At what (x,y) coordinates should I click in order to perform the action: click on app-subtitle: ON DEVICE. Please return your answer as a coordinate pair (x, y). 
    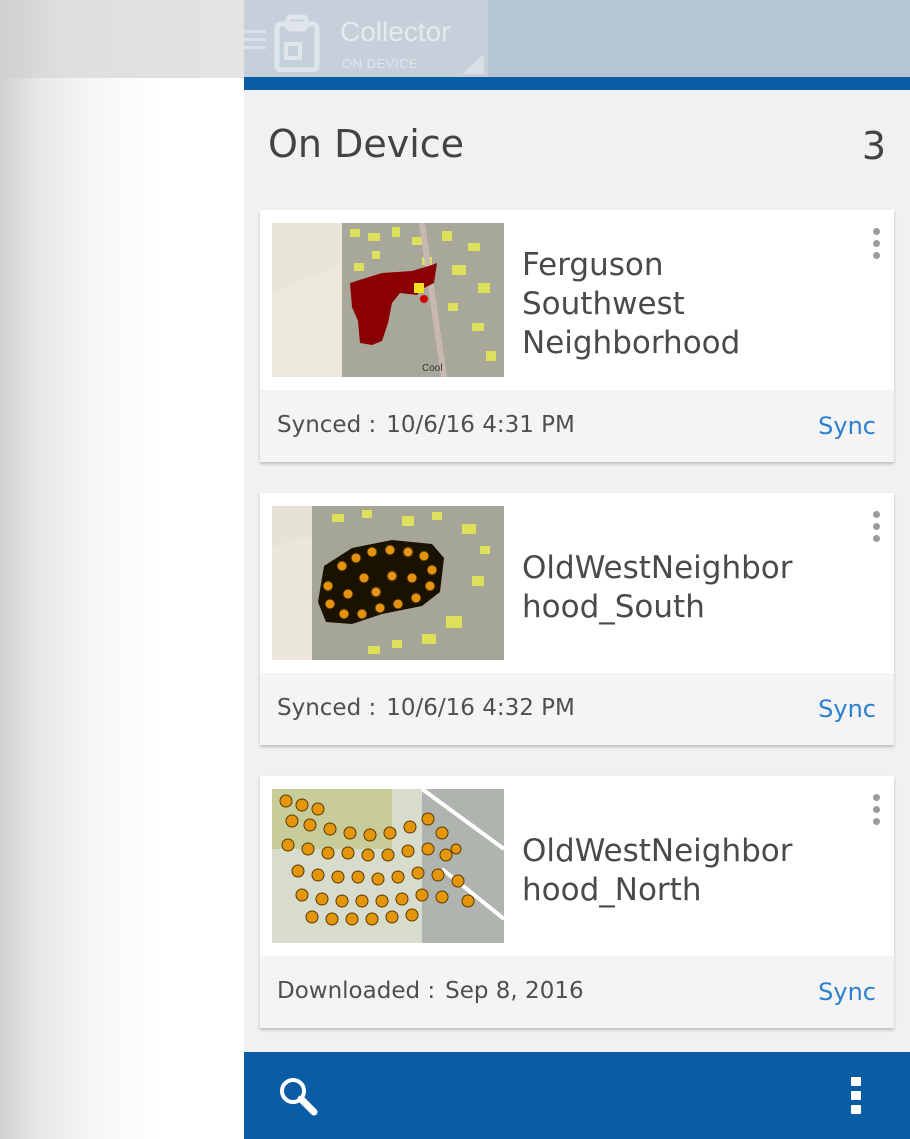
    Looking at the image, I should click on (380, 63).